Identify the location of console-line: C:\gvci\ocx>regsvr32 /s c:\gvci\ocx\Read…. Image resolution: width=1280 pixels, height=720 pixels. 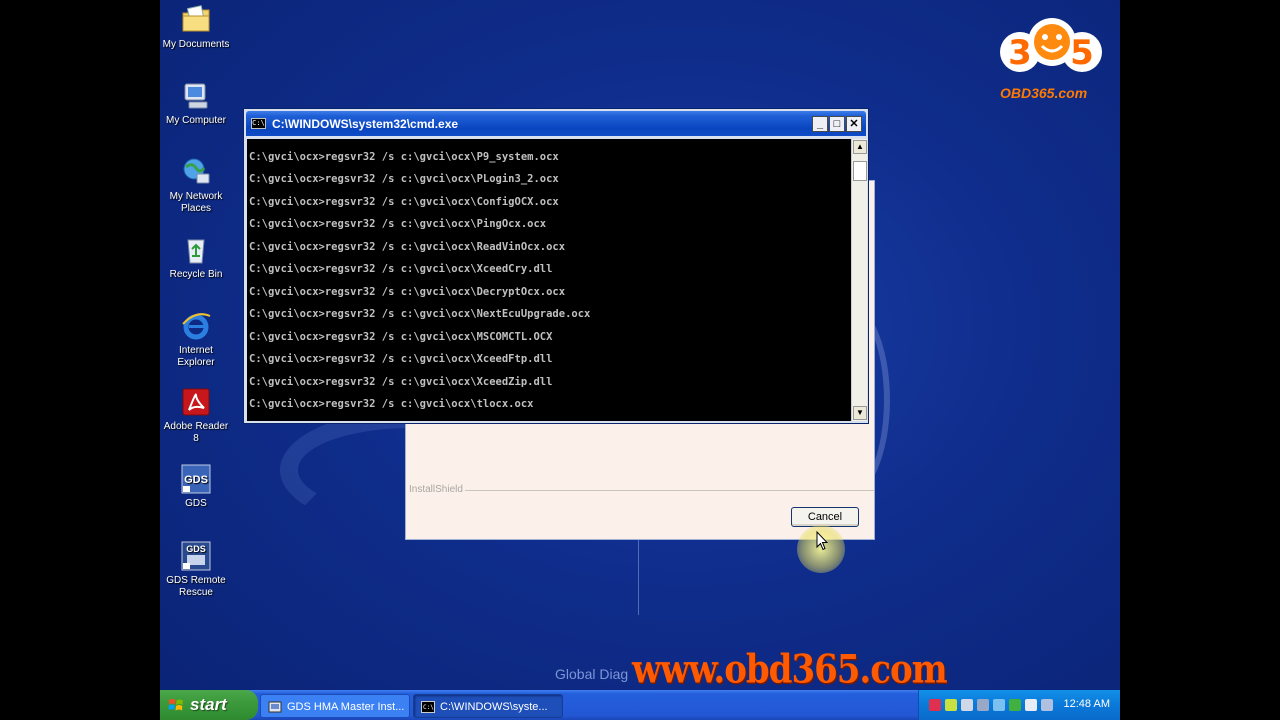
(407, 247).